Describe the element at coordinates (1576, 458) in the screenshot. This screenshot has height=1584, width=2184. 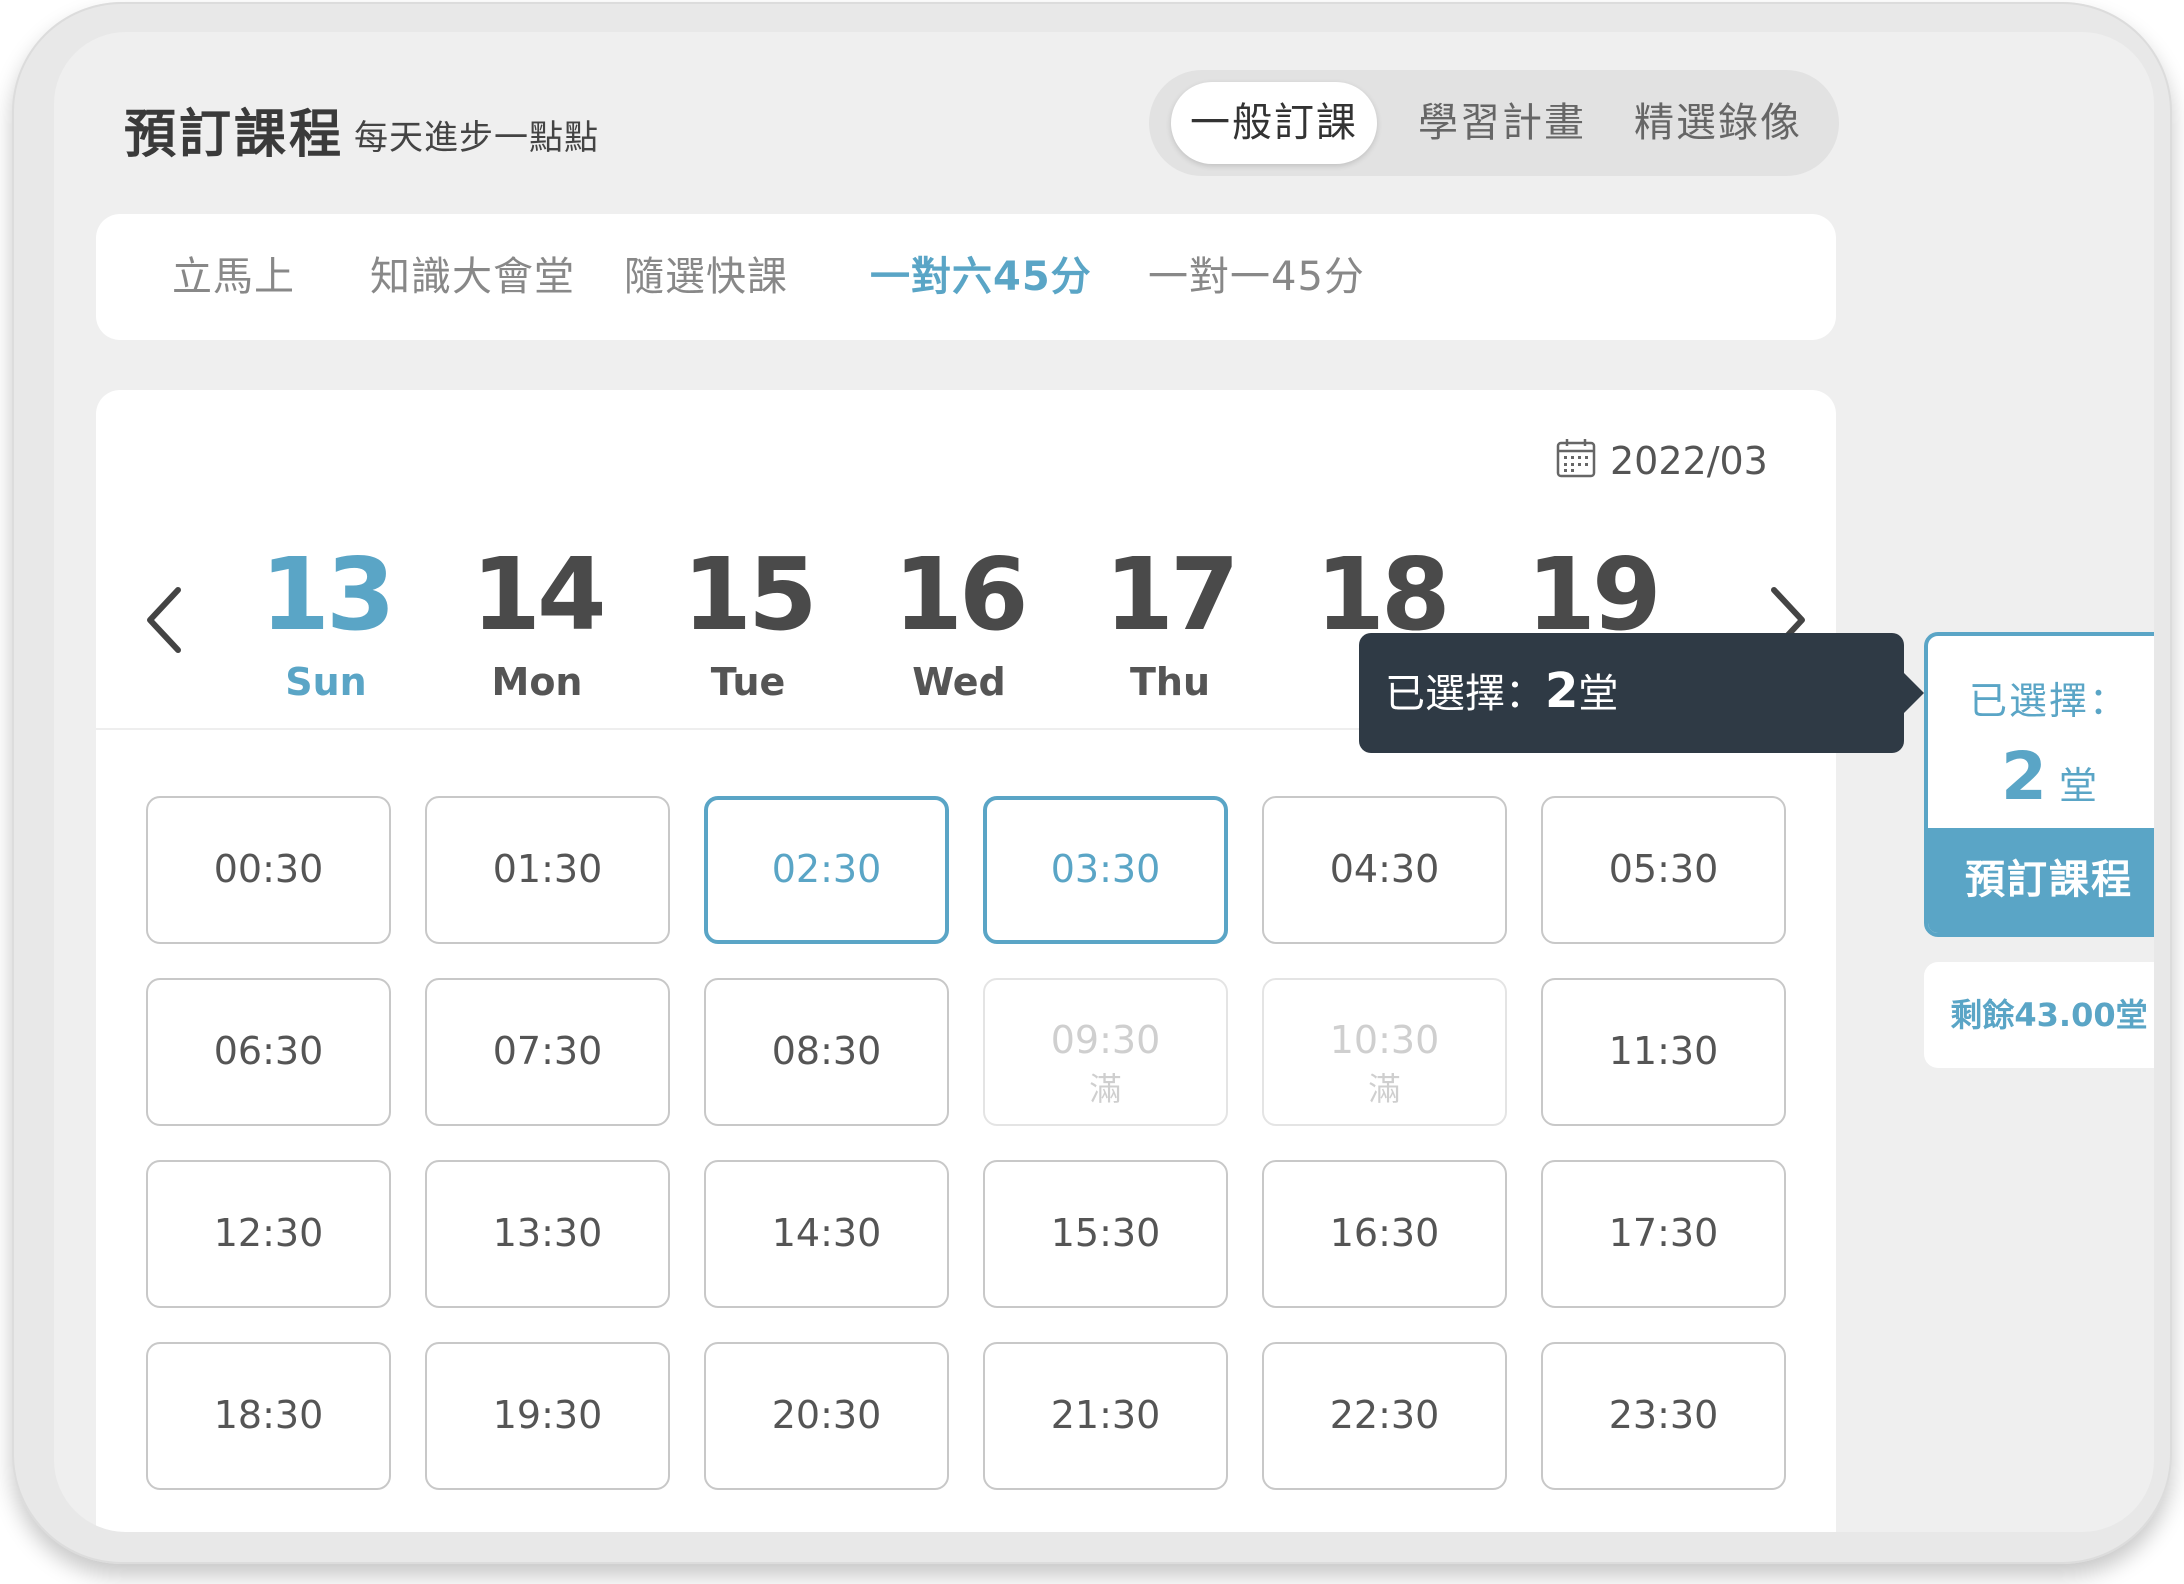
I see `calendar-icon` at that location.